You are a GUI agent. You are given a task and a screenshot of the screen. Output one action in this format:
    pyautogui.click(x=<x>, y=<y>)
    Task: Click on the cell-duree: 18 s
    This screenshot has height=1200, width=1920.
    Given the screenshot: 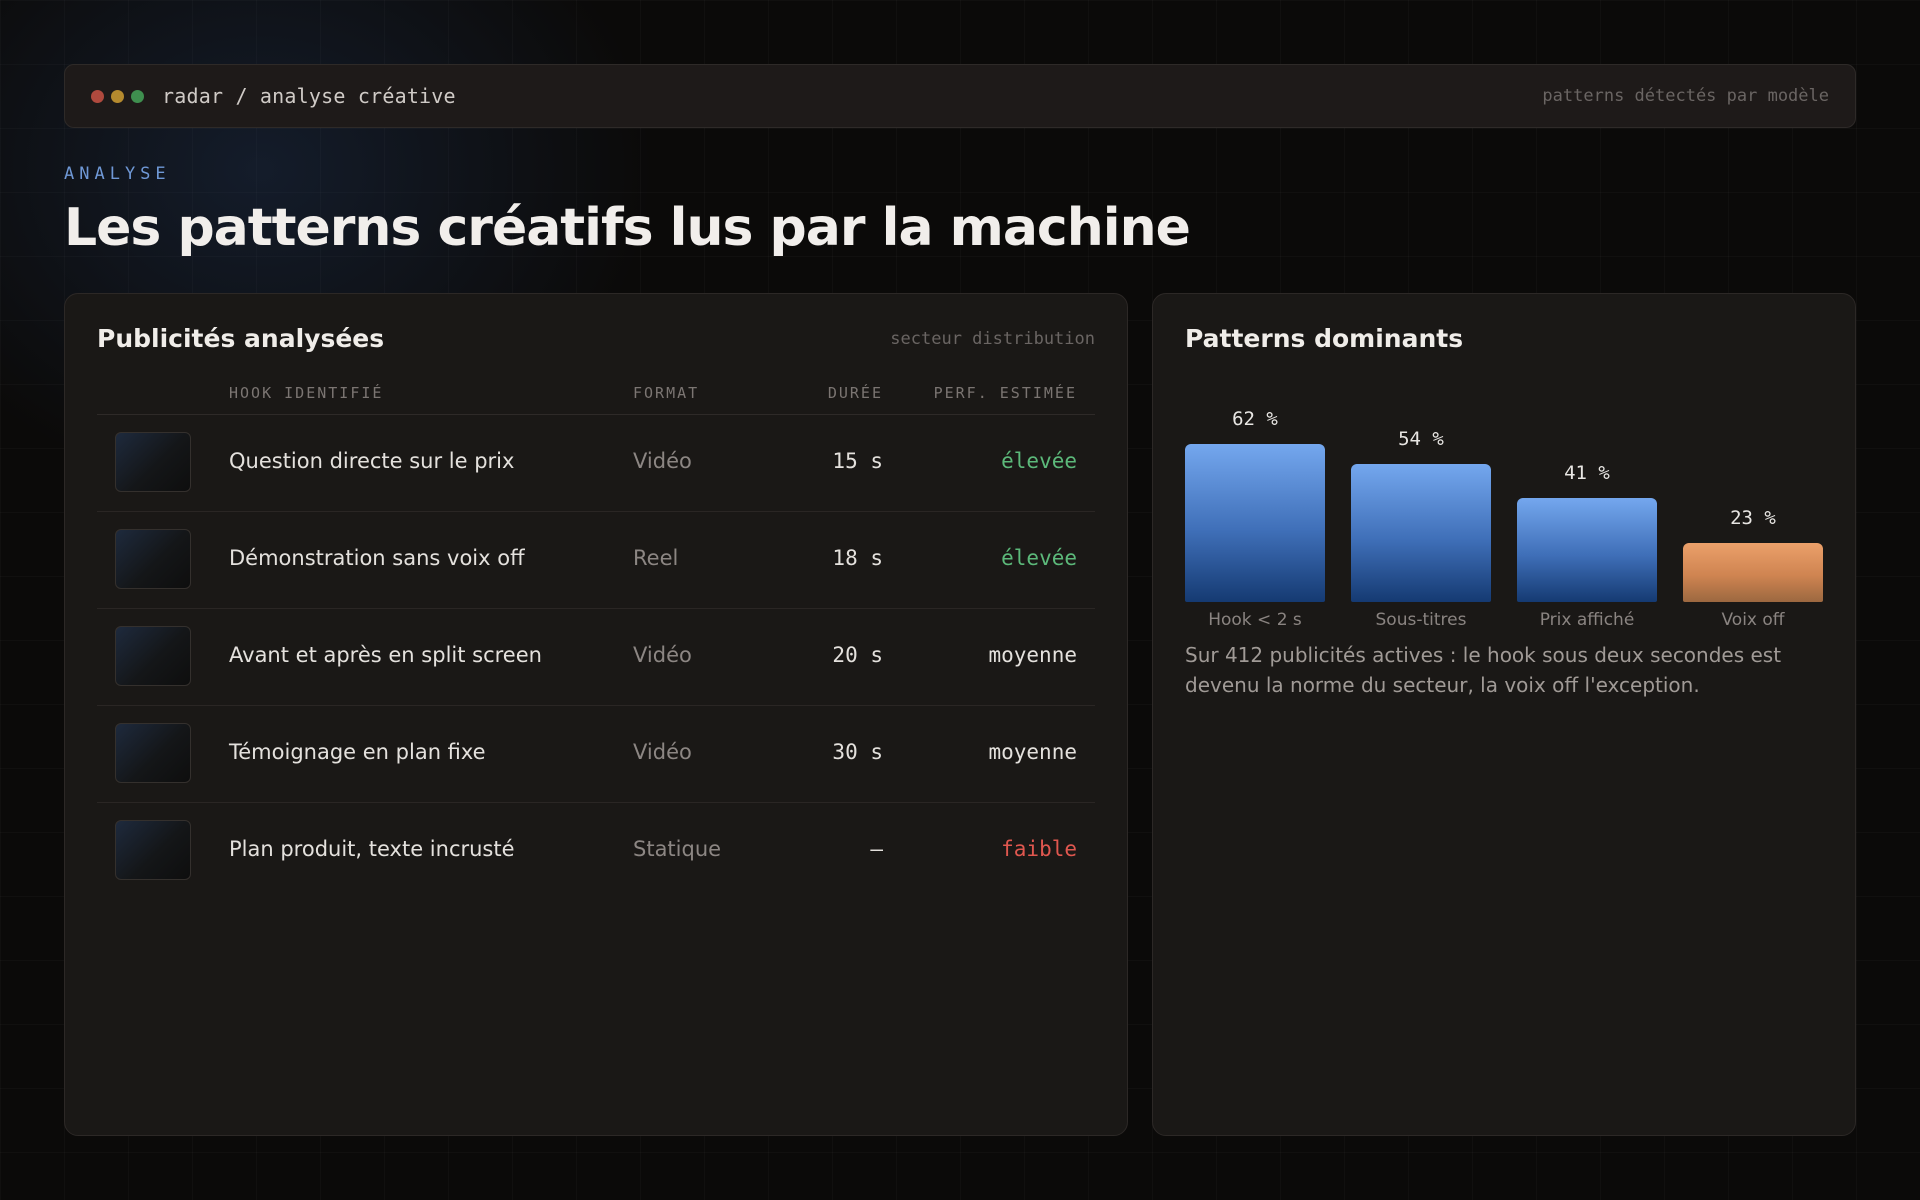 What is the action you would take?
    pyautogui.click(x=857, y=558)
    